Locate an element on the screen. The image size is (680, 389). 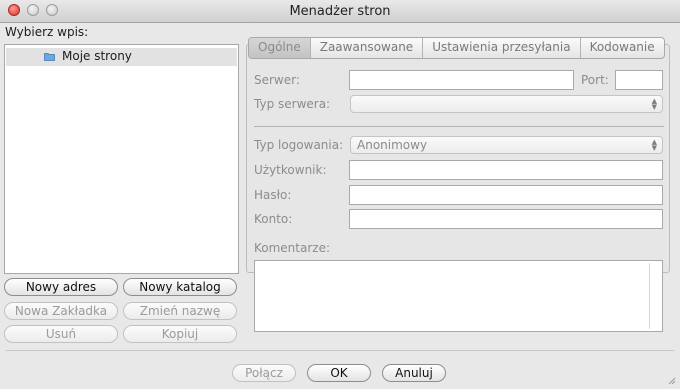
logon-type-label: Typ logowania: is located at coordinates (299, 145).